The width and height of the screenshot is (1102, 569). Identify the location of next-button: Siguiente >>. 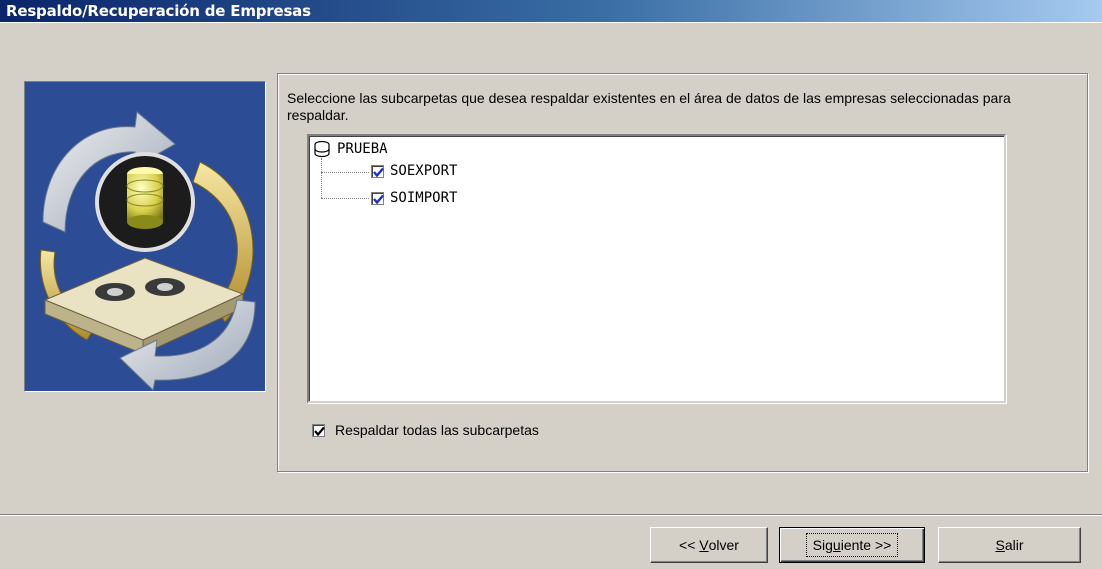
(852, 545).